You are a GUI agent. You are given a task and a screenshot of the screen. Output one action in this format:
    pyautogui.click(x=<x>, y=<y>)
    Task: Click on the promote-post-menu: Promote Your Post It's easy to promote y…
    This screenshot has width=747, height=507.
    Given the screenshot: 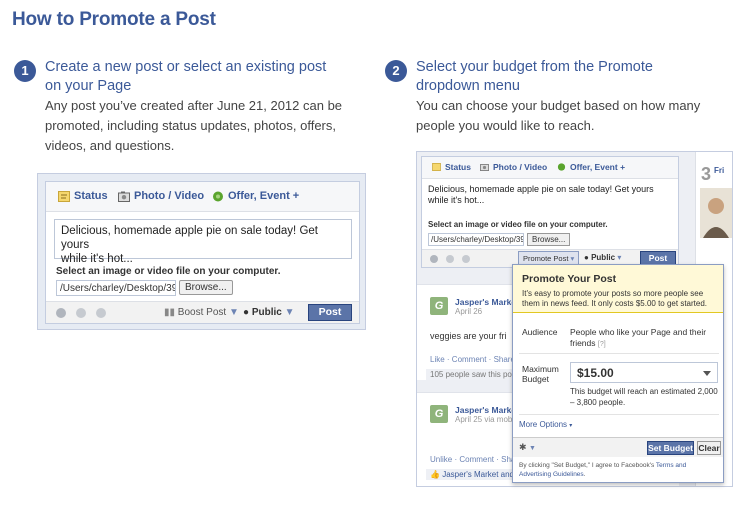 What is the action you would take?
    pyautogui.click(x=618, y=373)
    